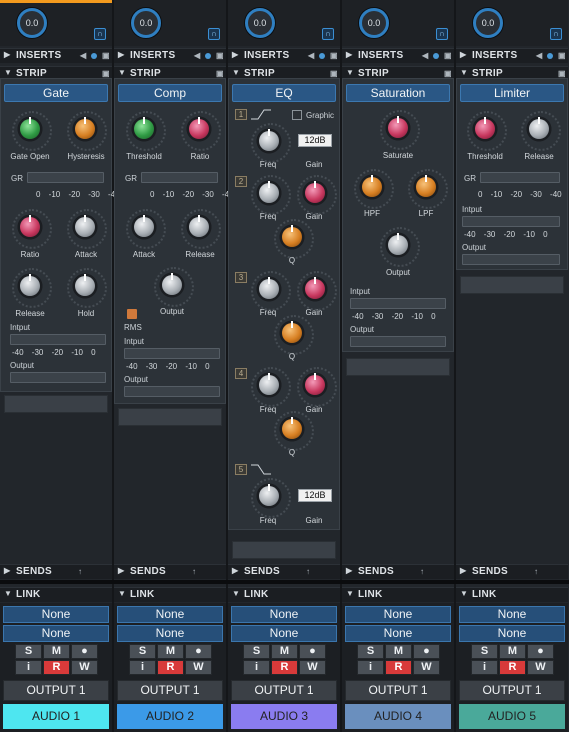  What do you see at coordinates (294, 239) in the screenshot?
I see `band-2-q-knob` at bounding box center [294, 239].